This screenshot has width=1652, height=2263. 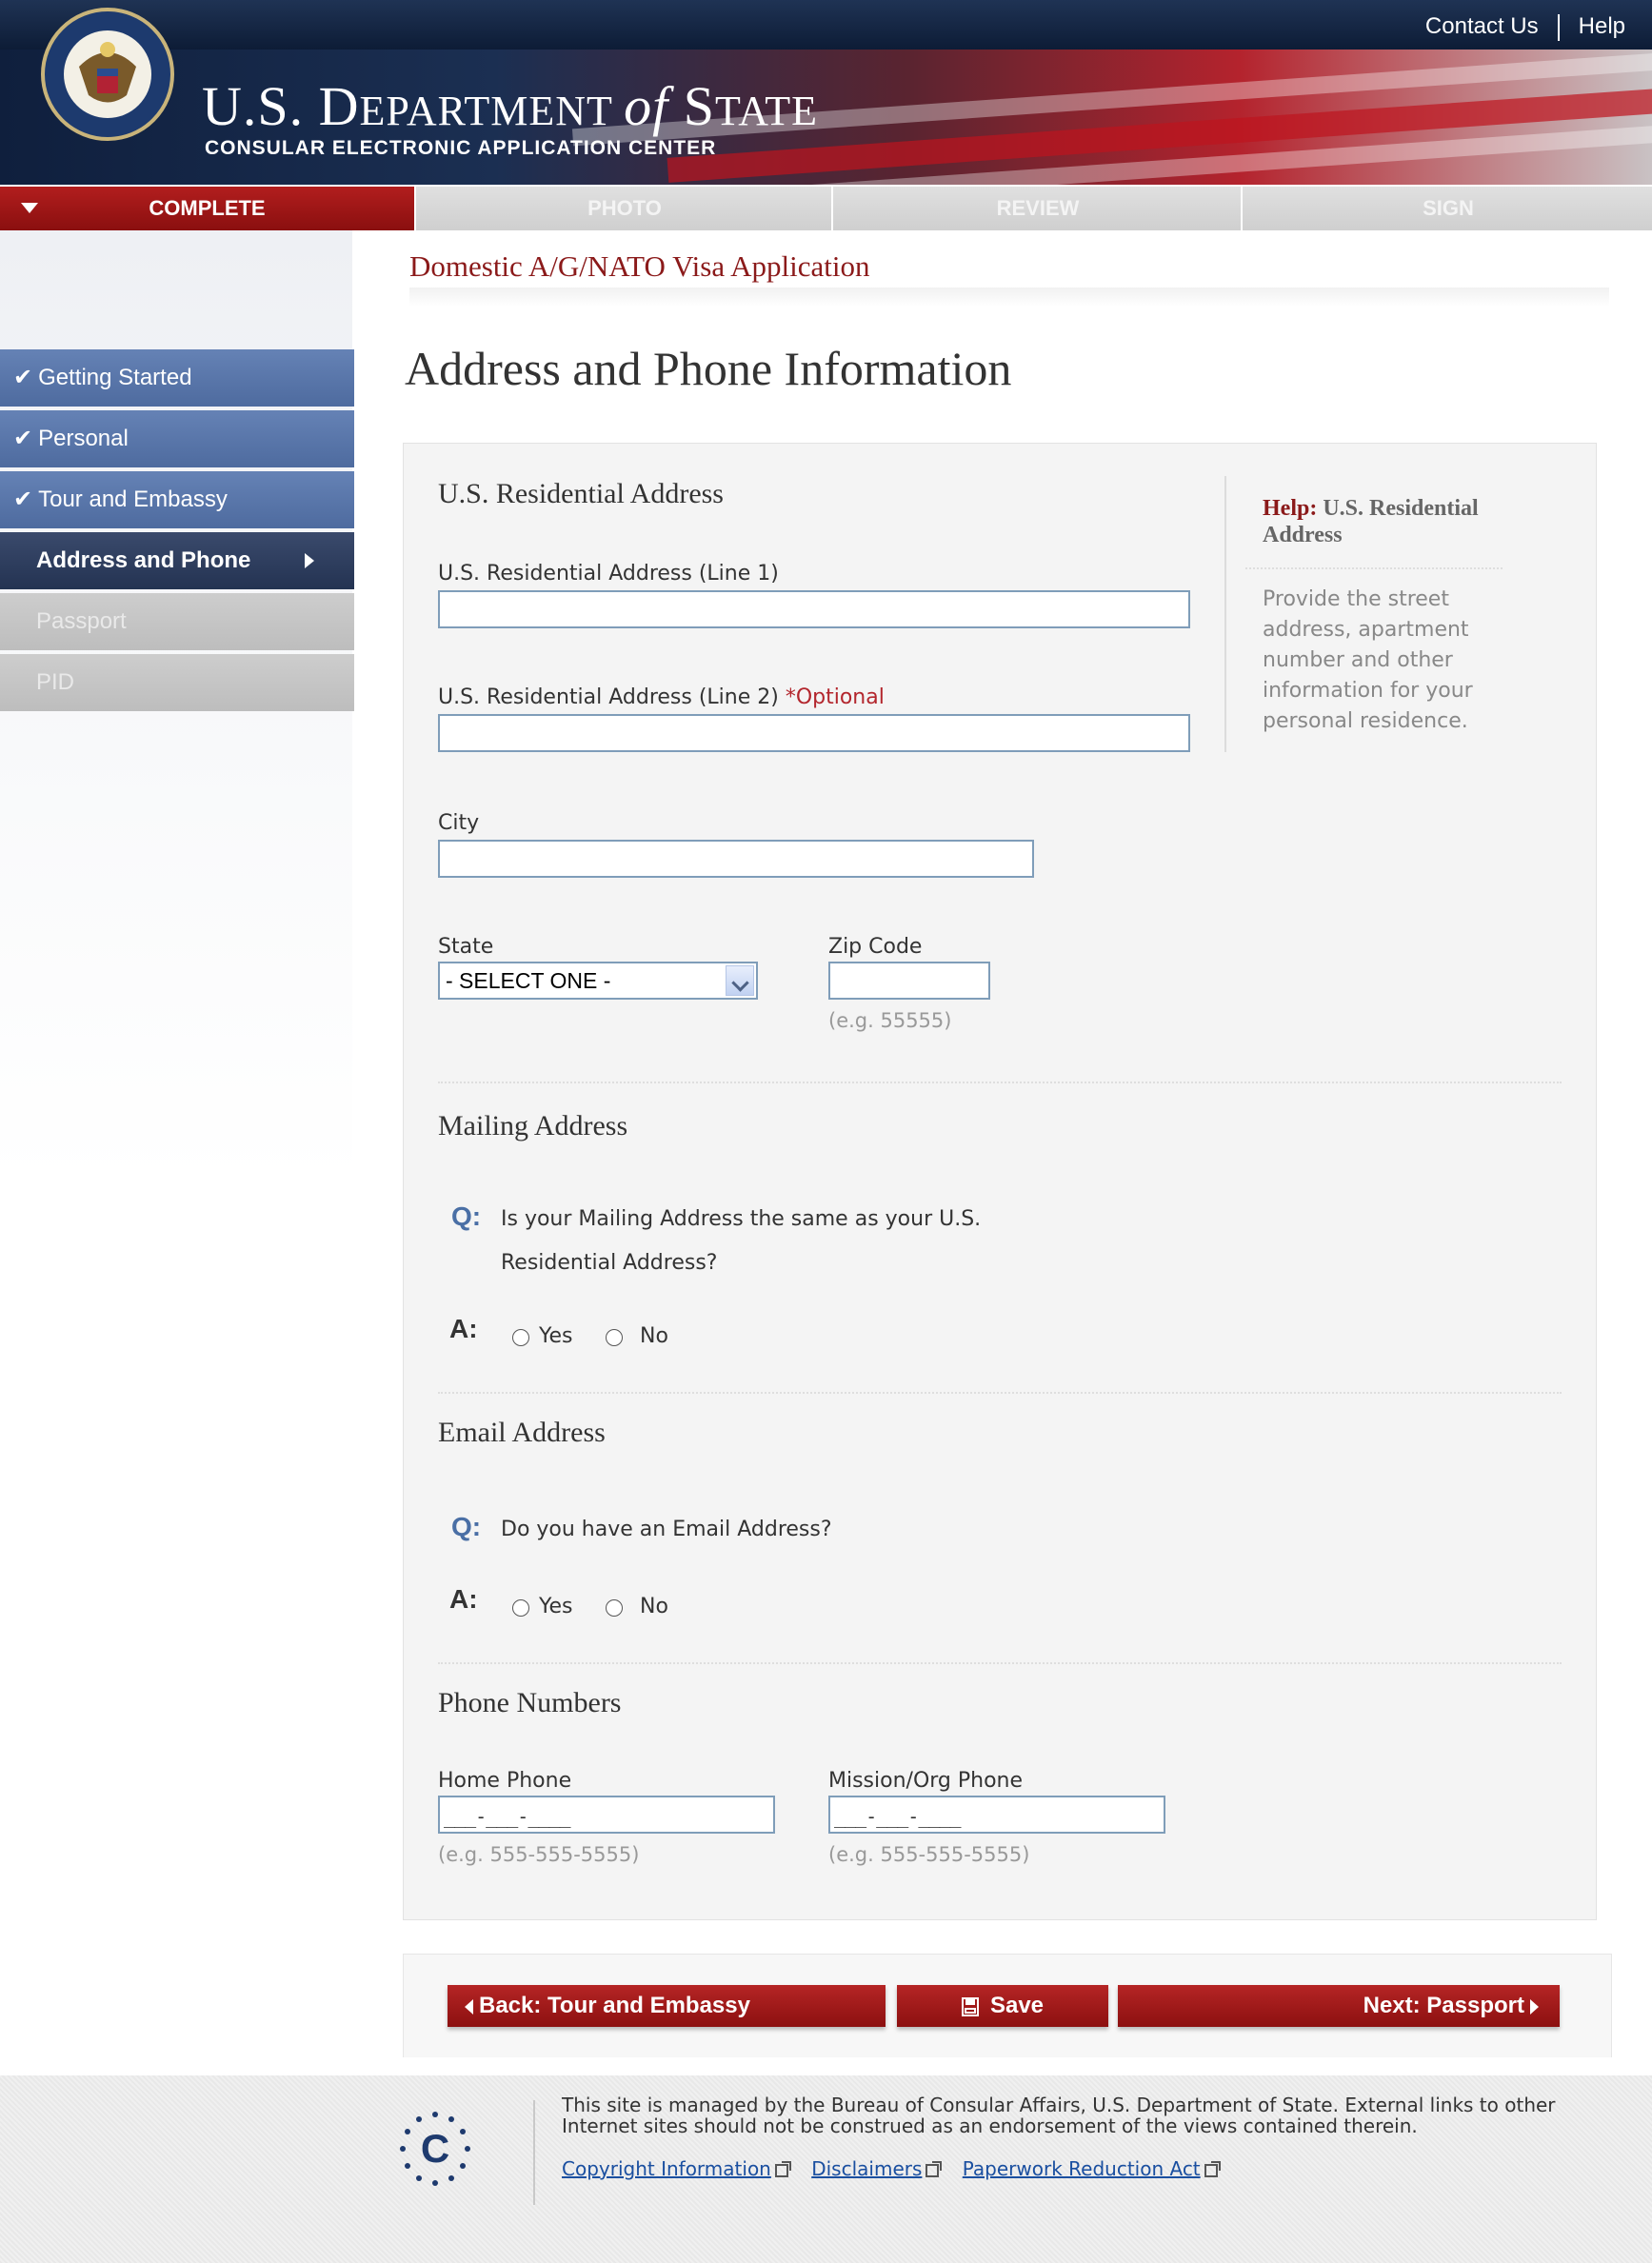 What do you see at coordinates (534, 2152) in the screenshot?
I see `footer-separator` at bounding box center [534, 2152].